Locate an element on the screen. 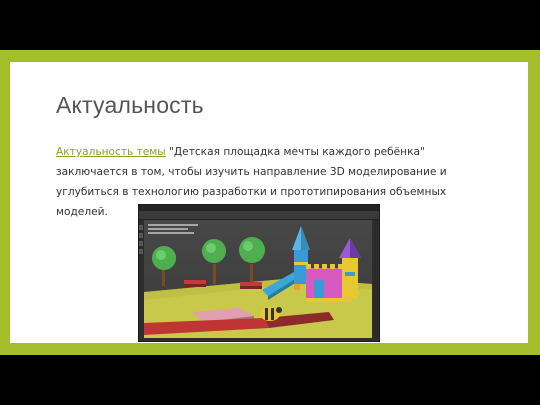 The width and height of the screenshot is (540, 405). viewport-sidebar is located at coordinates (376, 279).